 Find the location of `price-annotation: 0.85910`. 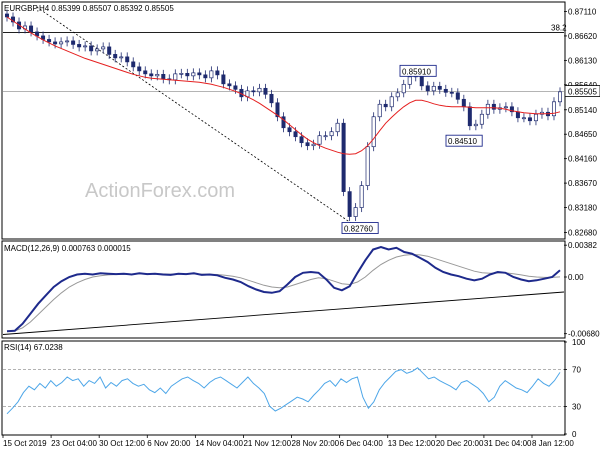

price-annotation: 0.85910 is located at coordinates (418, 70).